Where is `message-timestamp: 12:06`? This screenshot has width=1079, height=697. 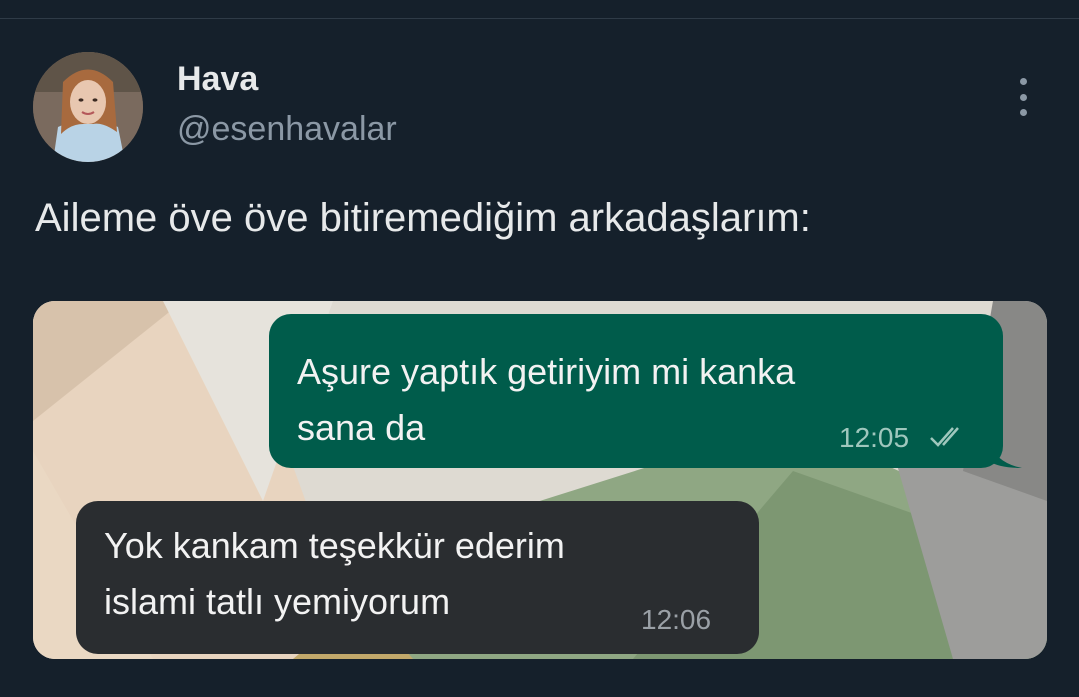 message-timestamp: 12:06 is located at coordinates (676, 619).